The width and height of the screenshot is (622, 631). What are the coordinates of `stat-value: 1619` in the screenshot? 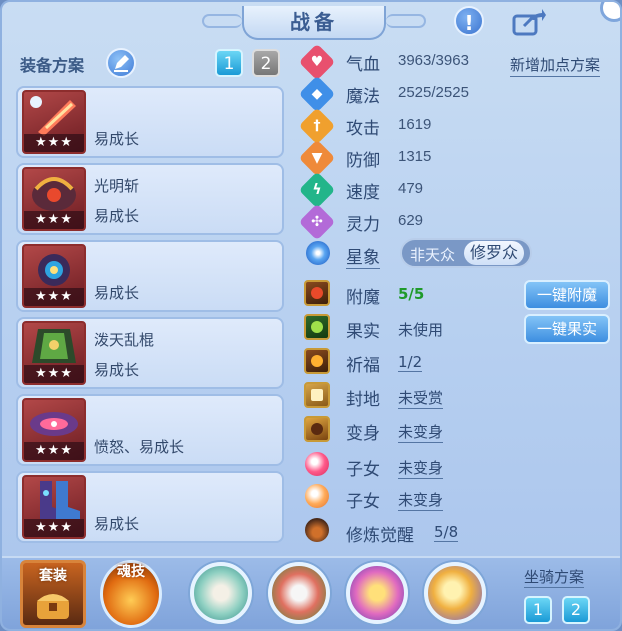 It's located at (415, 124).